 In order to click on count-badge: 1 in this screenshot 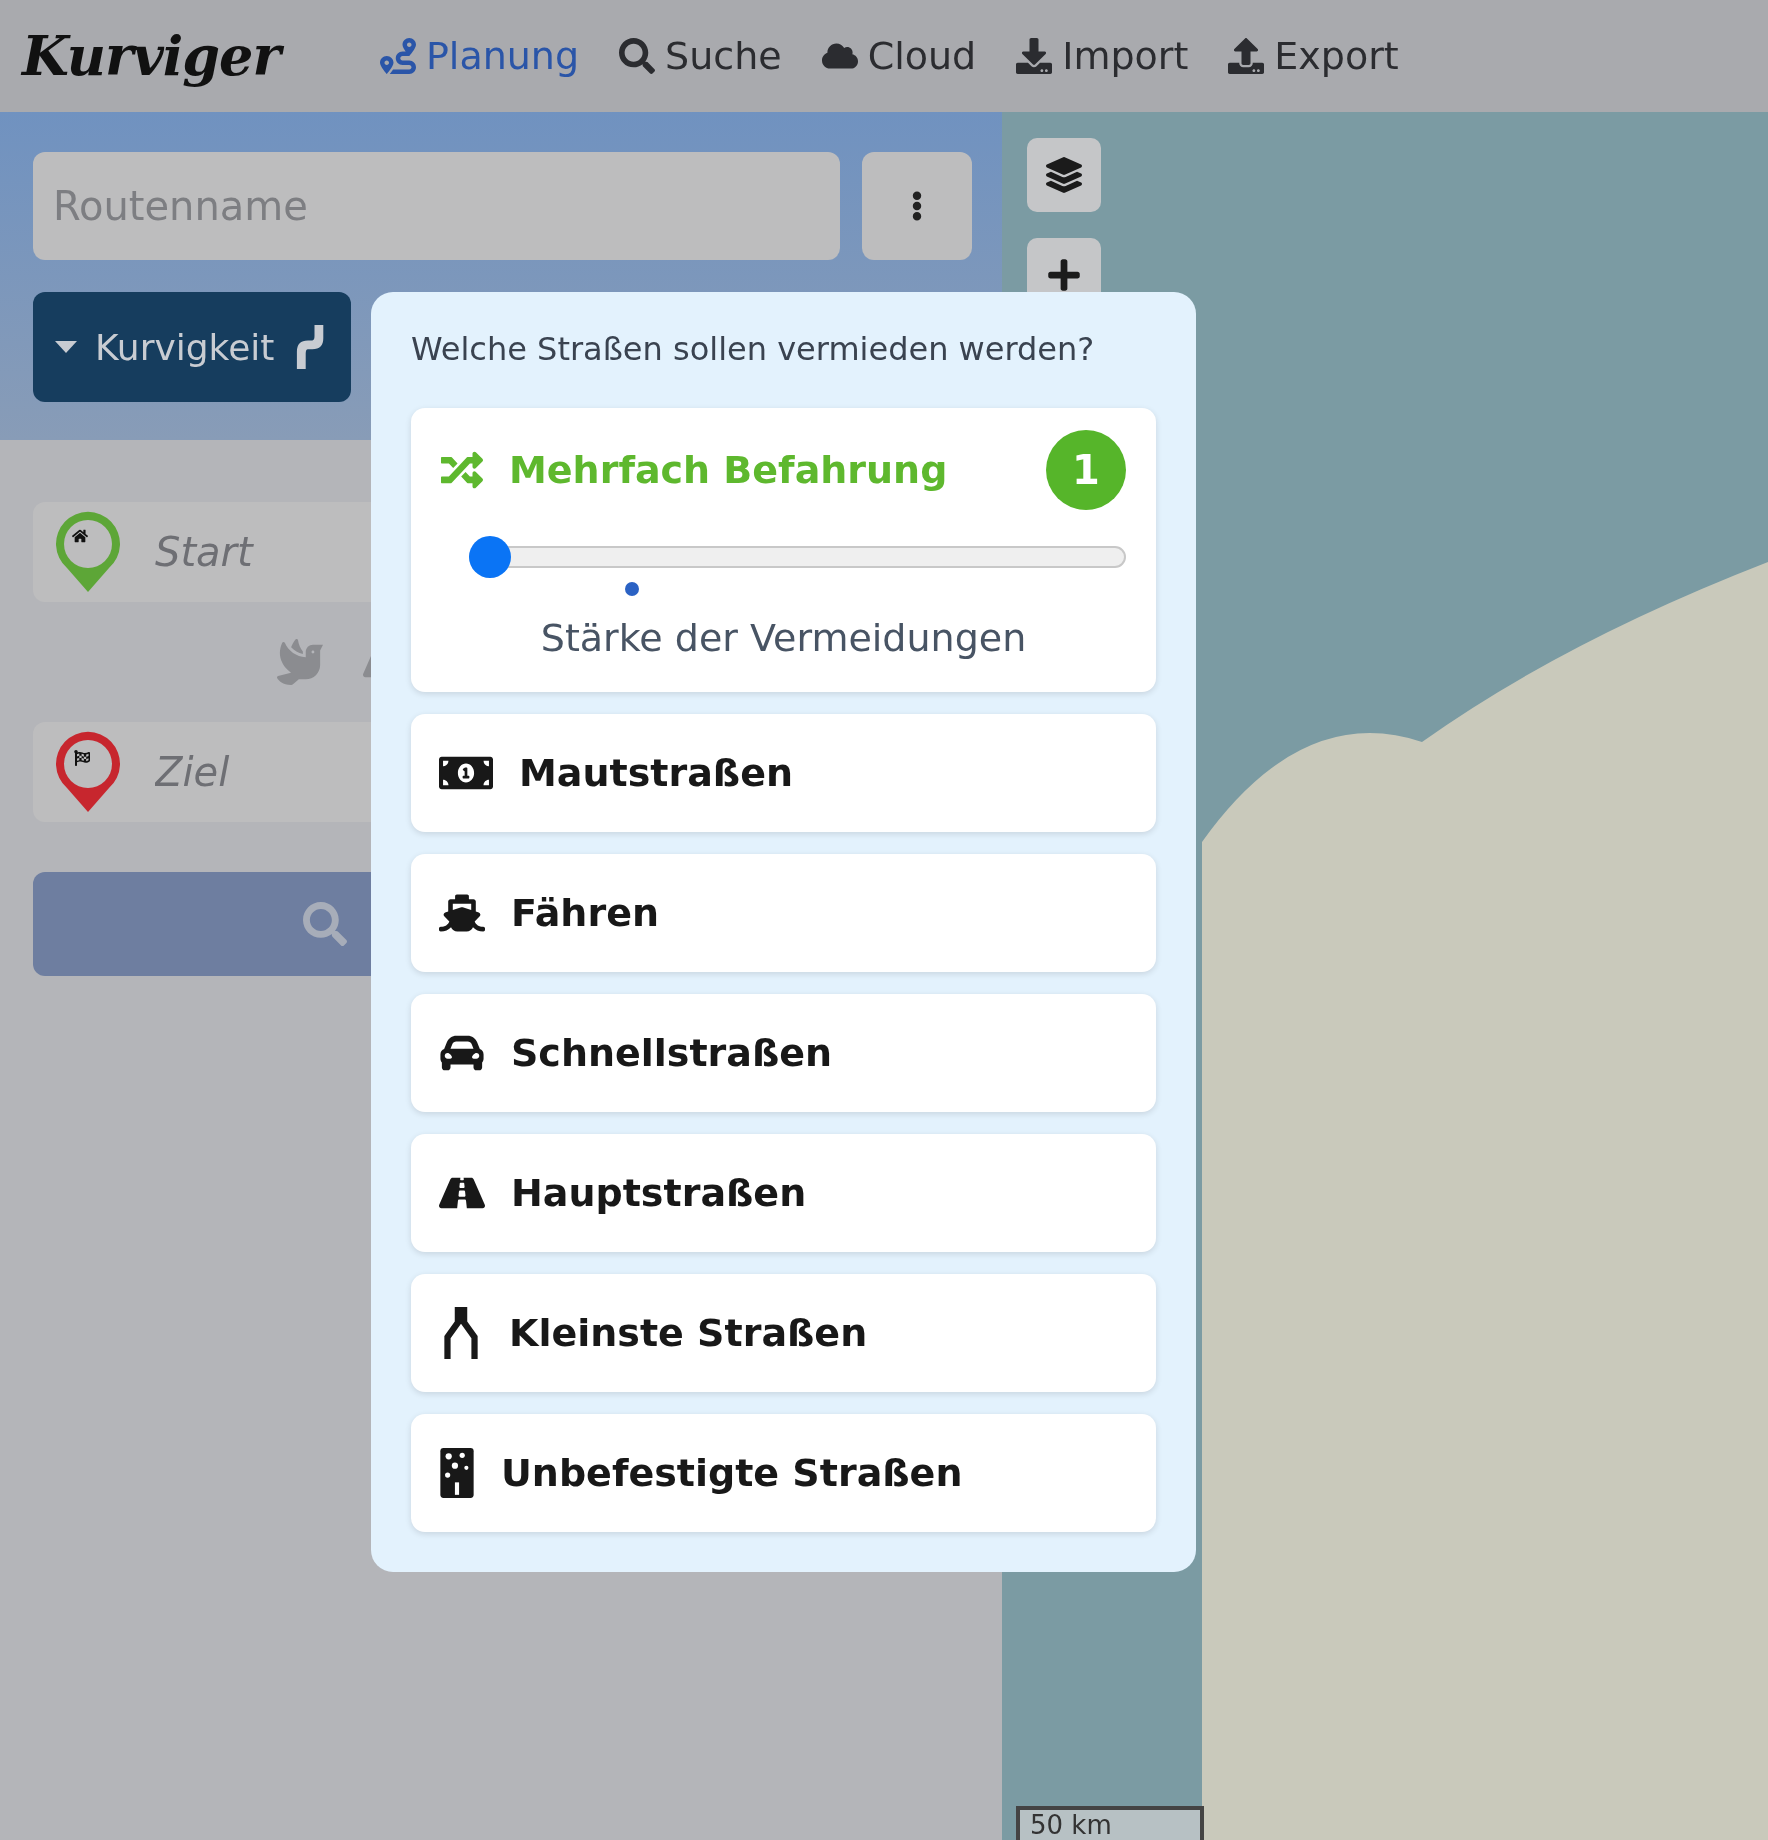, I will do `click(1086, 470)`.